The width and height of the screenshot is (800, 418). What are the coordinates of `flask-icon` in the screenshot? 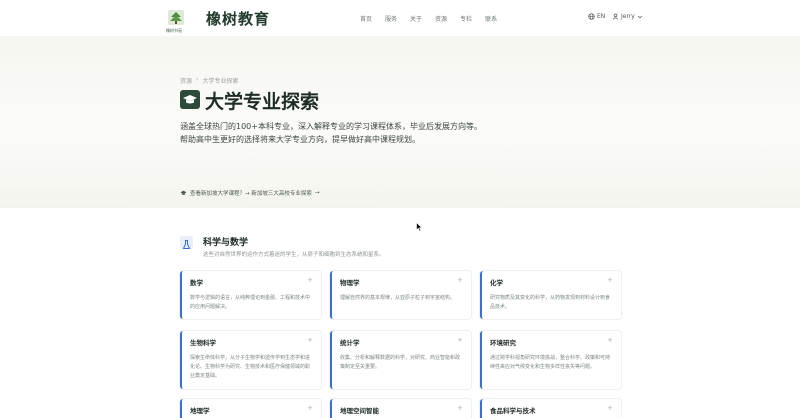 It's located at (186, 242).